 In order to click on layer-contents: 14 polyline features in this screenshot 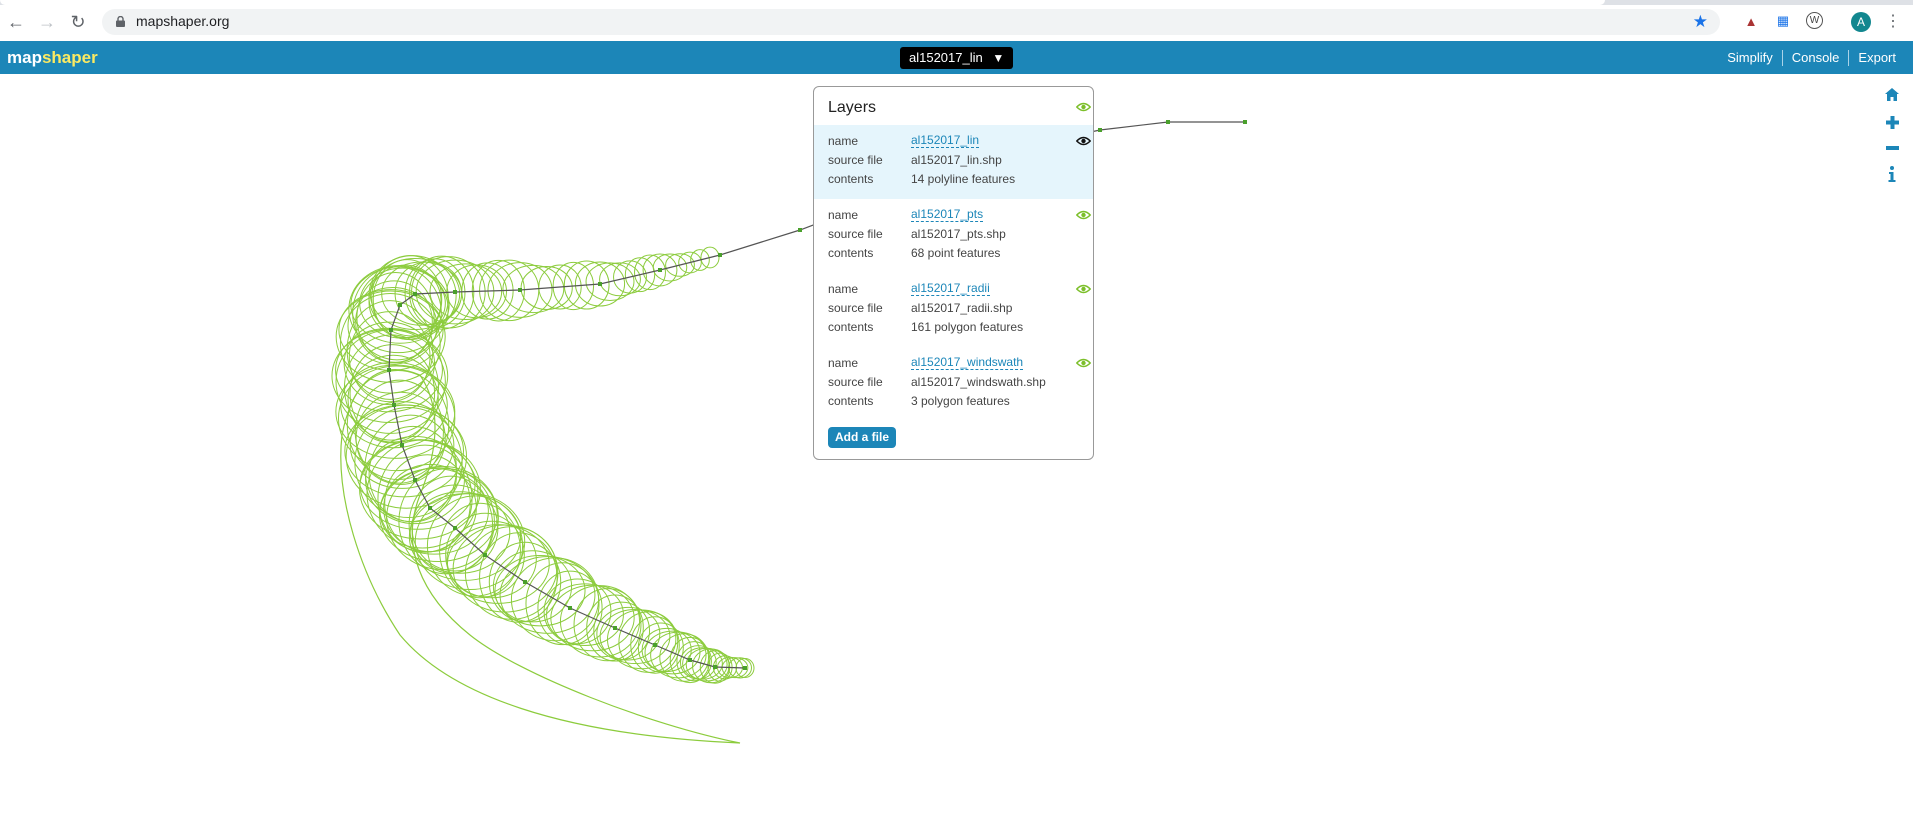, I will do `click(963, 179)`.